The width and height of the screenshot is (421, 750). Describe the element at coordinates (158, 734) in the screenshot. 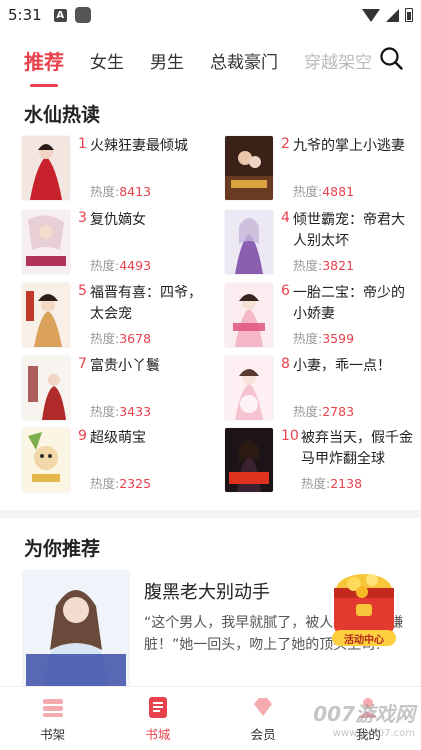

I see `tab-bookstore-label: 书城` at that location.